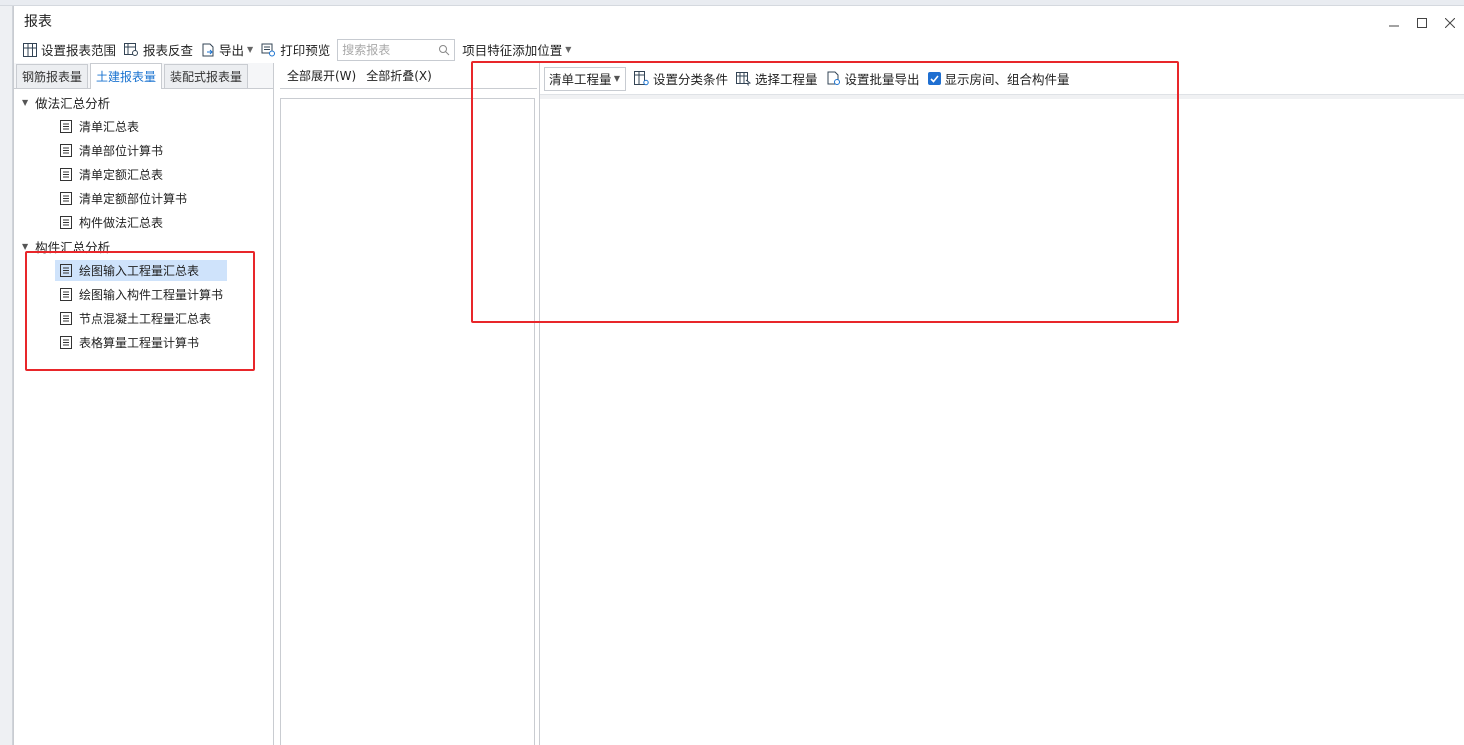 The image size is (1464, 745). What do you see at coordinates (786, 79) in the screenshot?
I see `select-quantity-label: 选择工程量` at bounding box center [786, 79].